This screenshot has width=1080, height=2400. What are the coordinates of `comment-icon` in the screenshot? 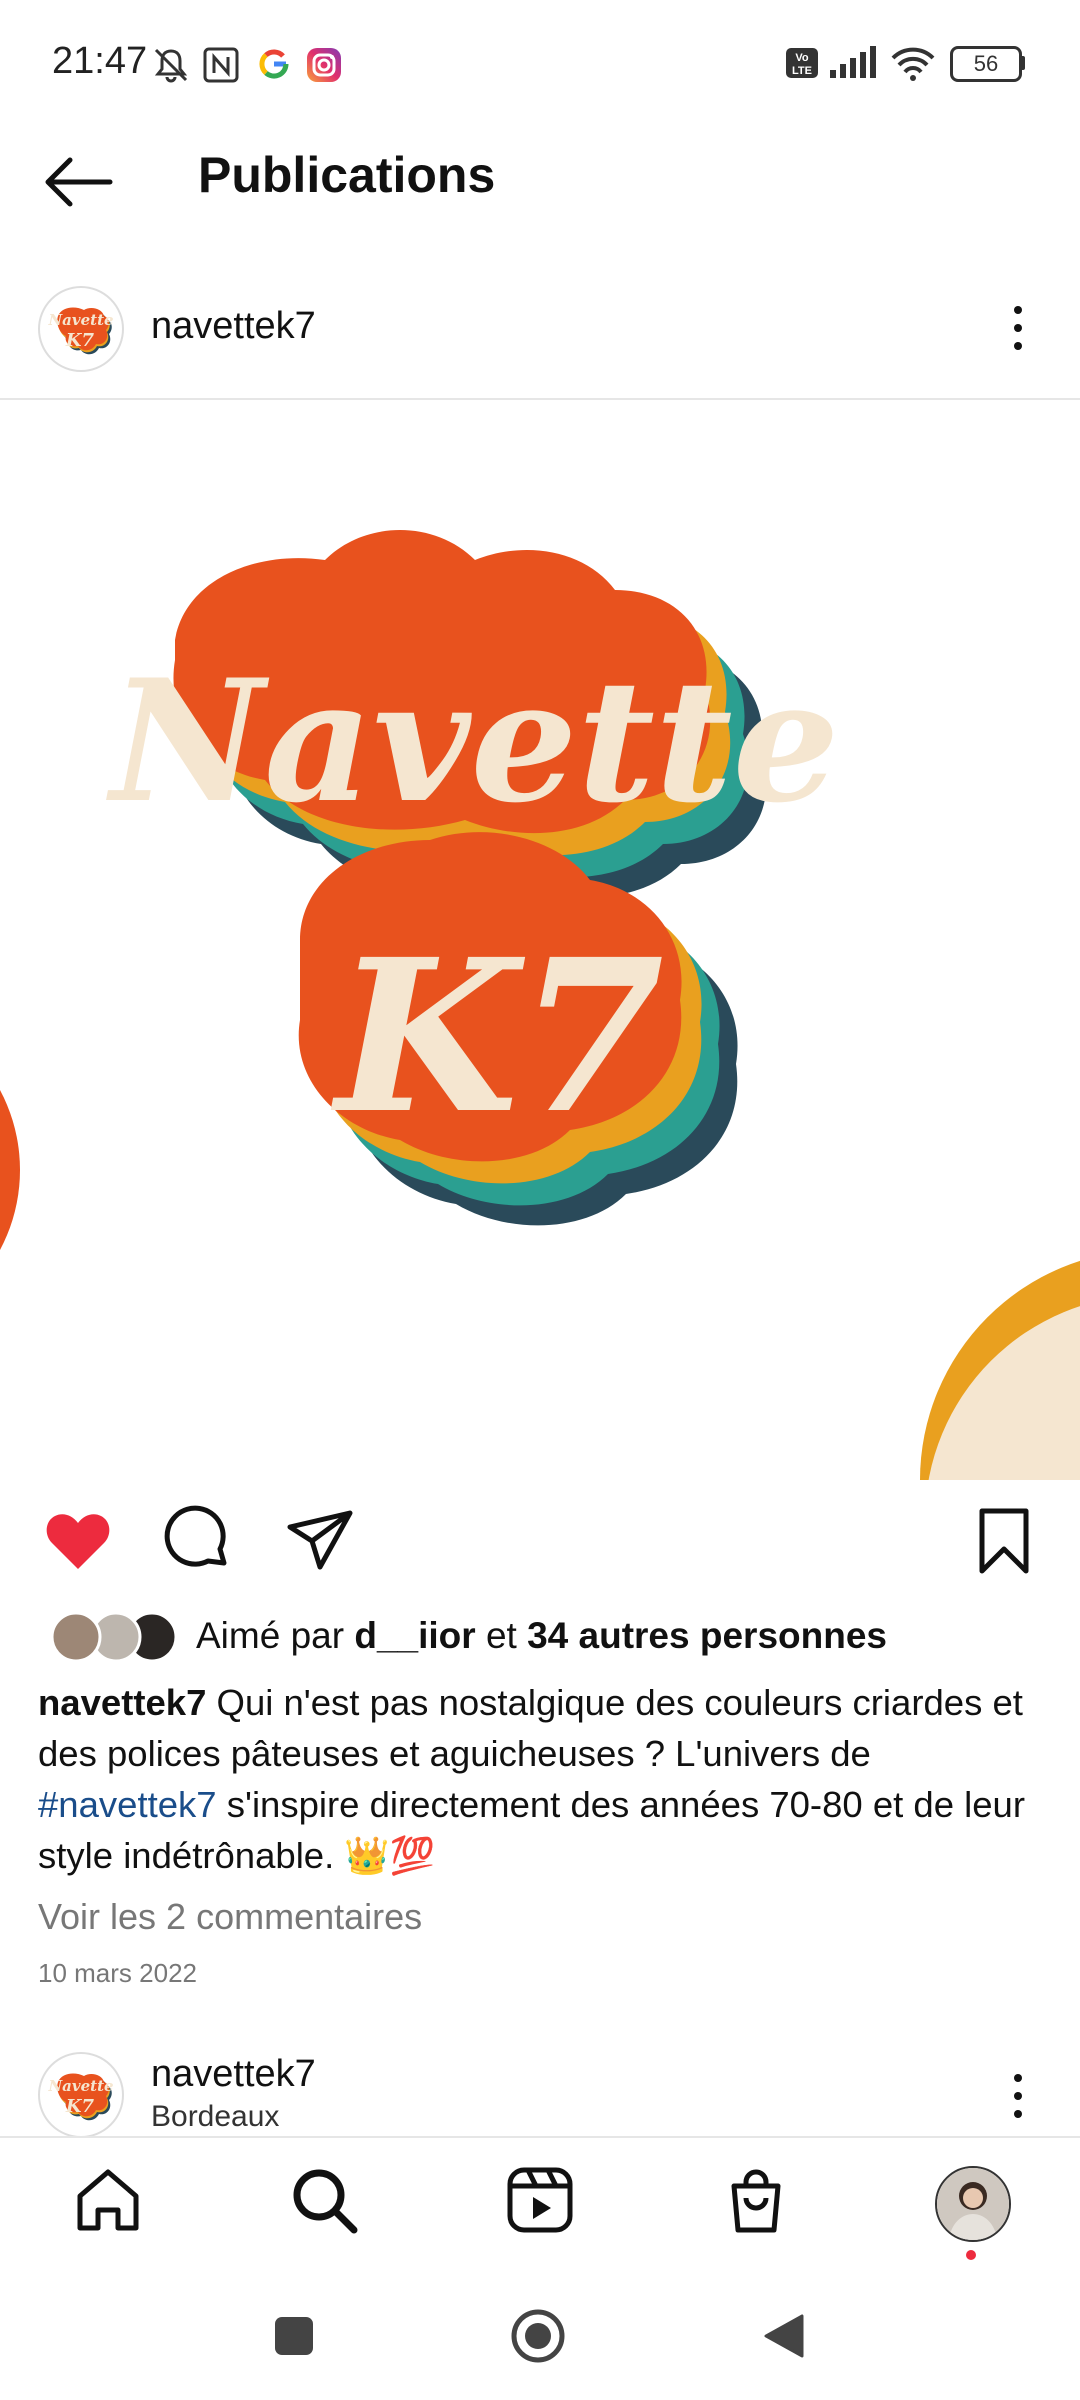 It's located at (198, 1541).